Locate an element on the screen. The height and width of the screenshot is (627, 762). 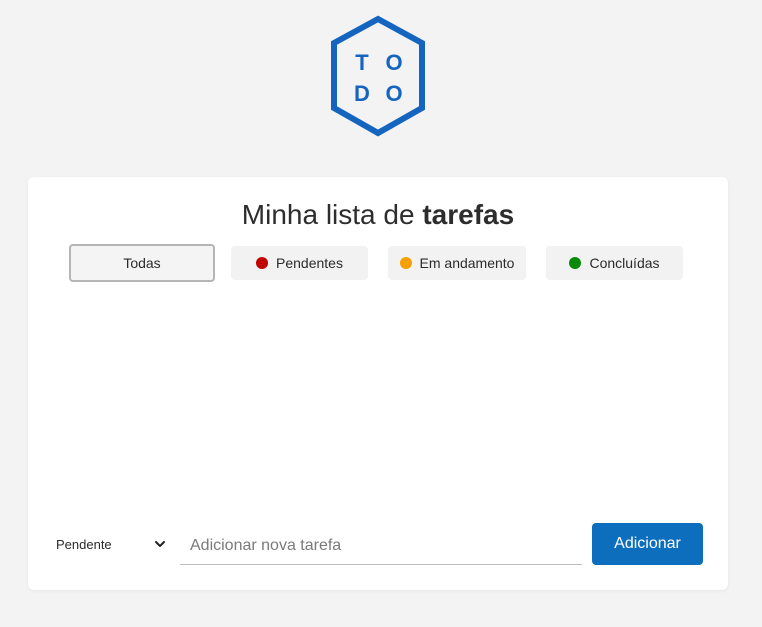
green-dot-icon is located at coordinates (575, 263).